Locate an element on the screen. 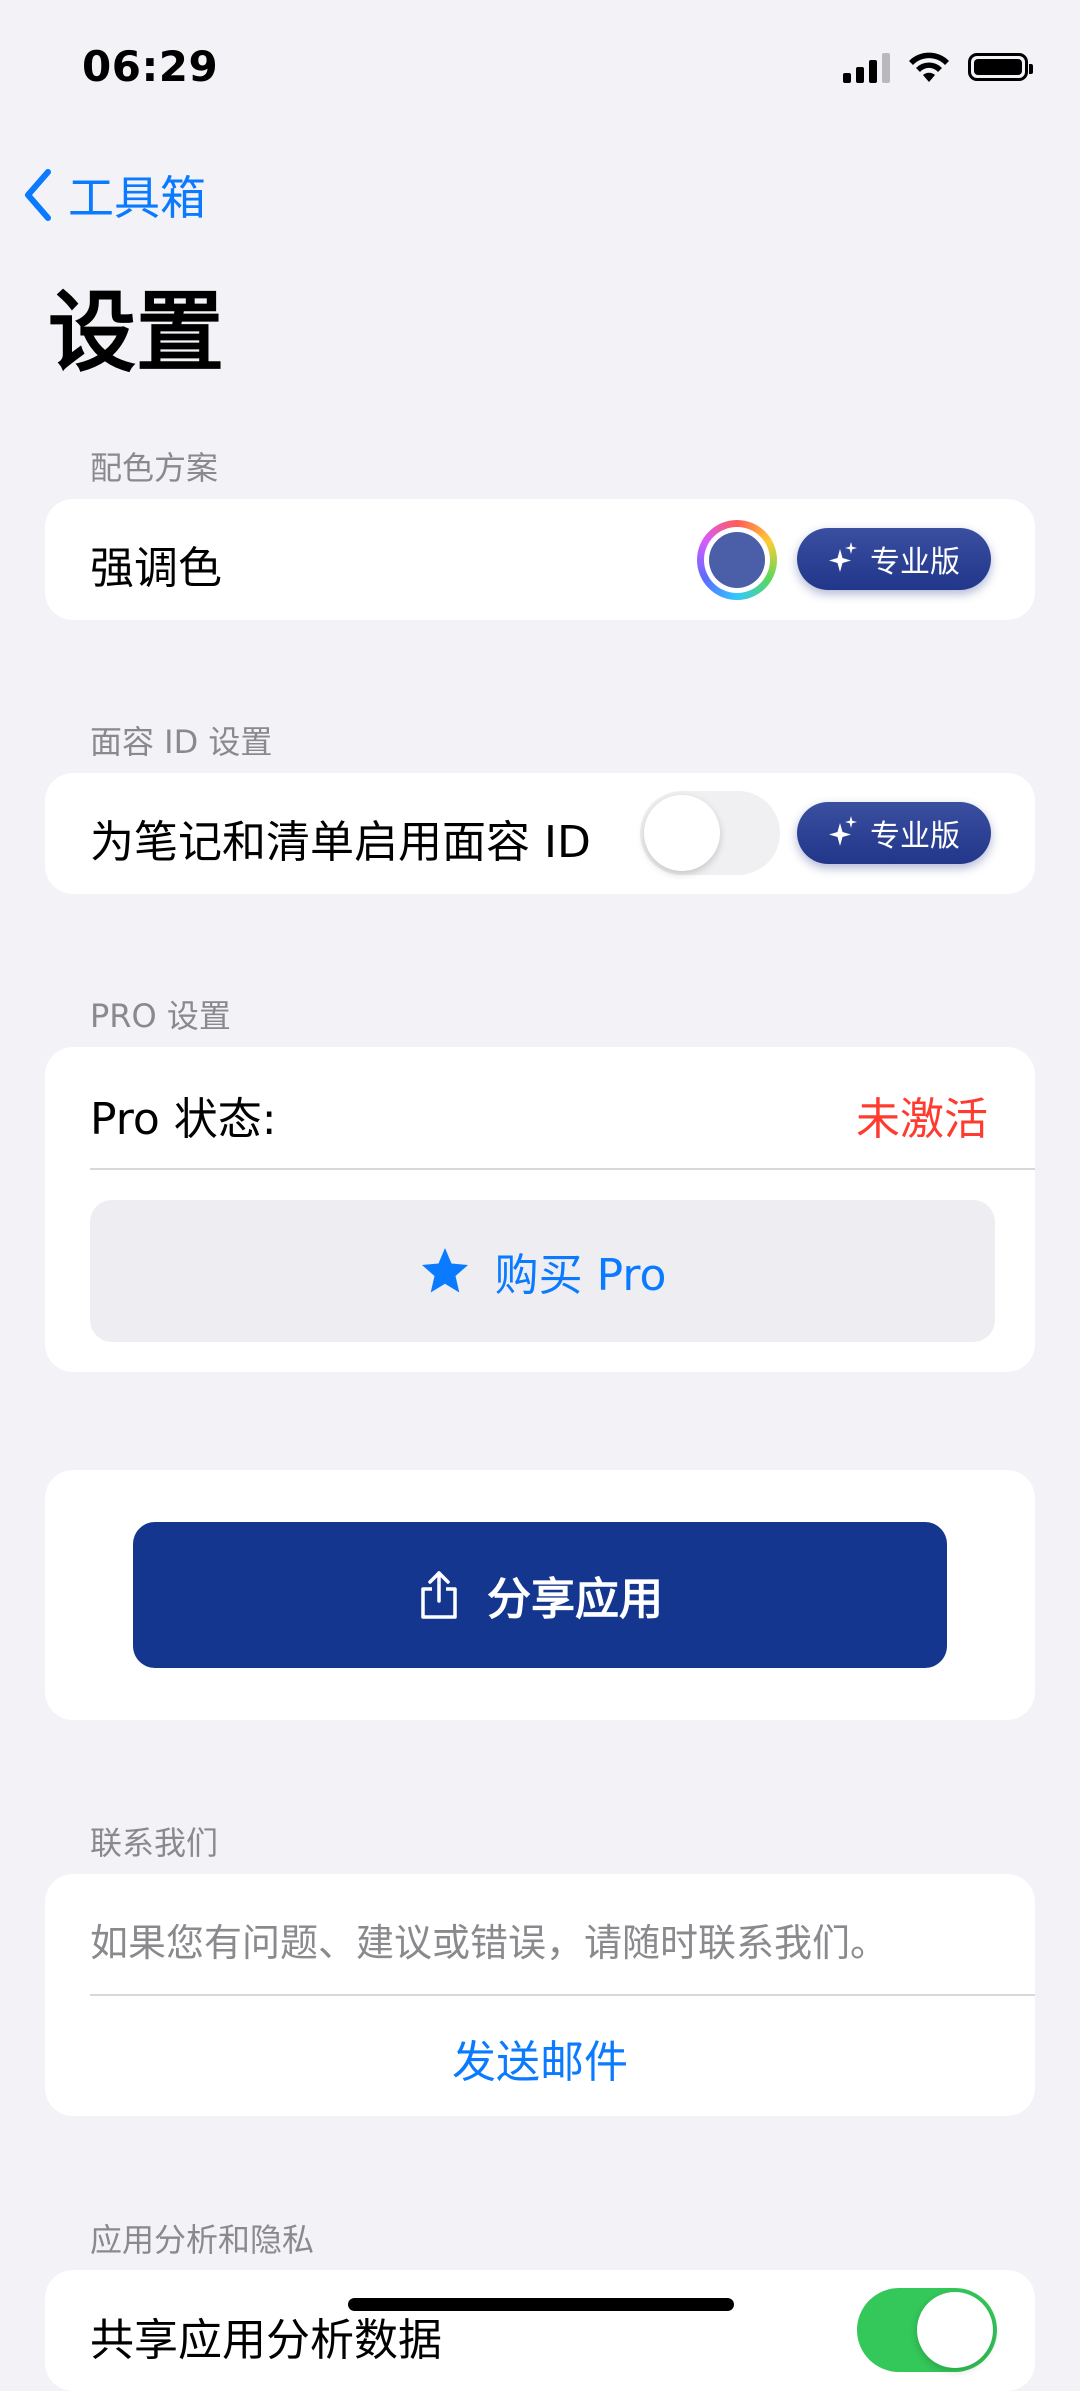 Image resolution: width=1080 pixels, height=2391 pixels. accent-color-swatch is located at coordinates (737, 560).